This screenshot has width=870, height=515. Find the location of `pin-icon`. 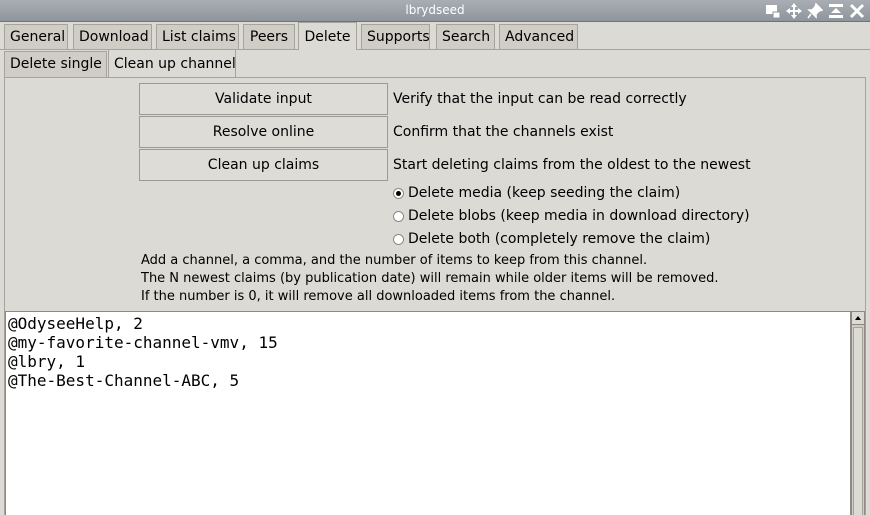

pin-icon is located at coordinates (815, 11).